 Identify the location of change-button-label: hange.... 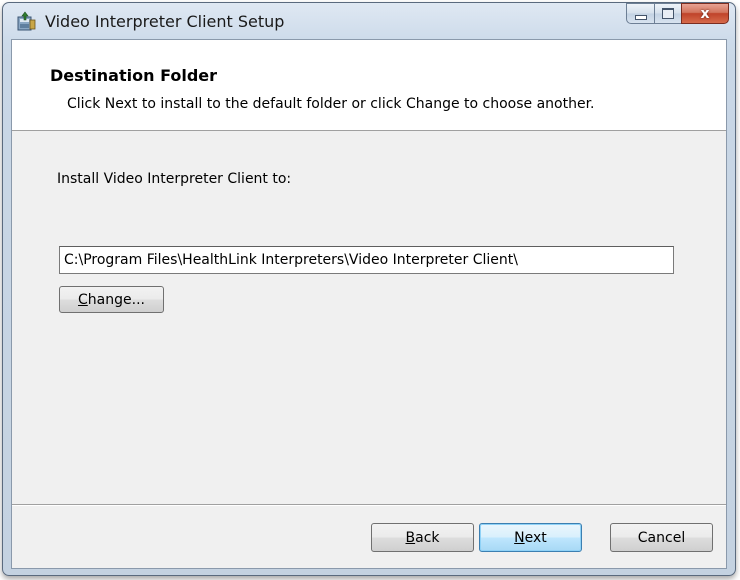
(116, 299).